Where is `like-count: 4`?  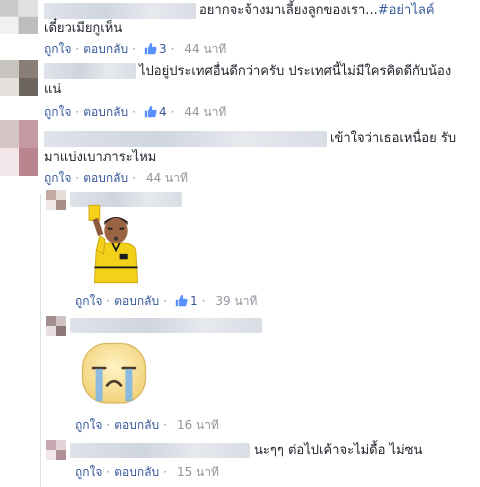 like-count: 4 is located at coordinates (163, 112).